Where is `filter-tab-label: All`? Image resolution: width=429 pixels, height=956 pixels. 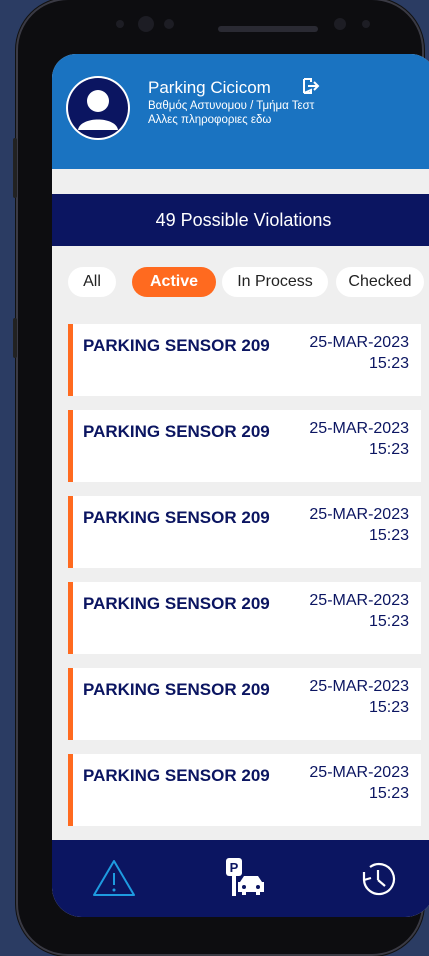 filter-tab-label: All is located at coordinates (92, 281).